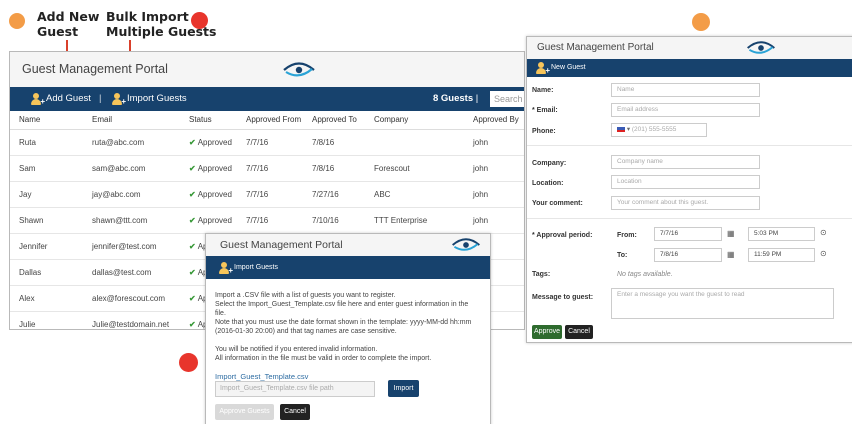 This screenshot has width=852, height=424. I want to click on cell-name: Julie, so click(46, 320).